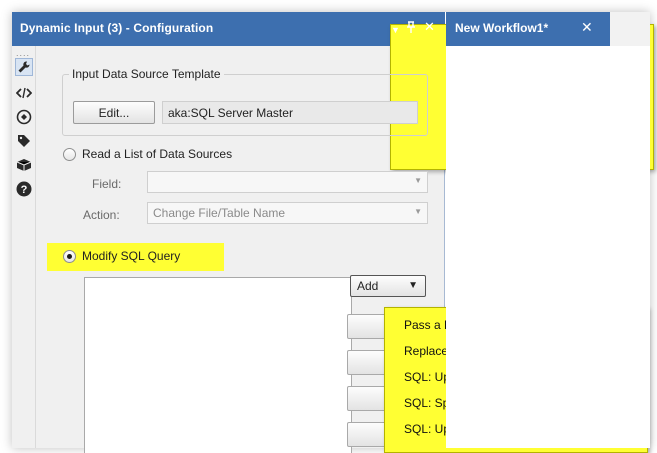 The width and height of the screenshot is (657, 453). I want to click on tag-icon, so click(24, 141).